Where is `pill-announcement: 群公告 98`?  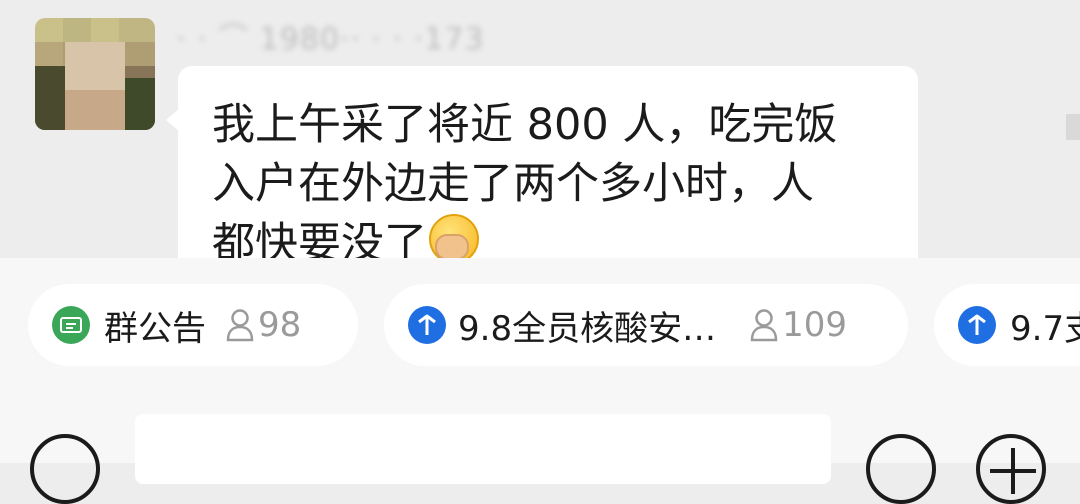
pill-announcement: 群公告 98 is located at coordinates (193, 325).